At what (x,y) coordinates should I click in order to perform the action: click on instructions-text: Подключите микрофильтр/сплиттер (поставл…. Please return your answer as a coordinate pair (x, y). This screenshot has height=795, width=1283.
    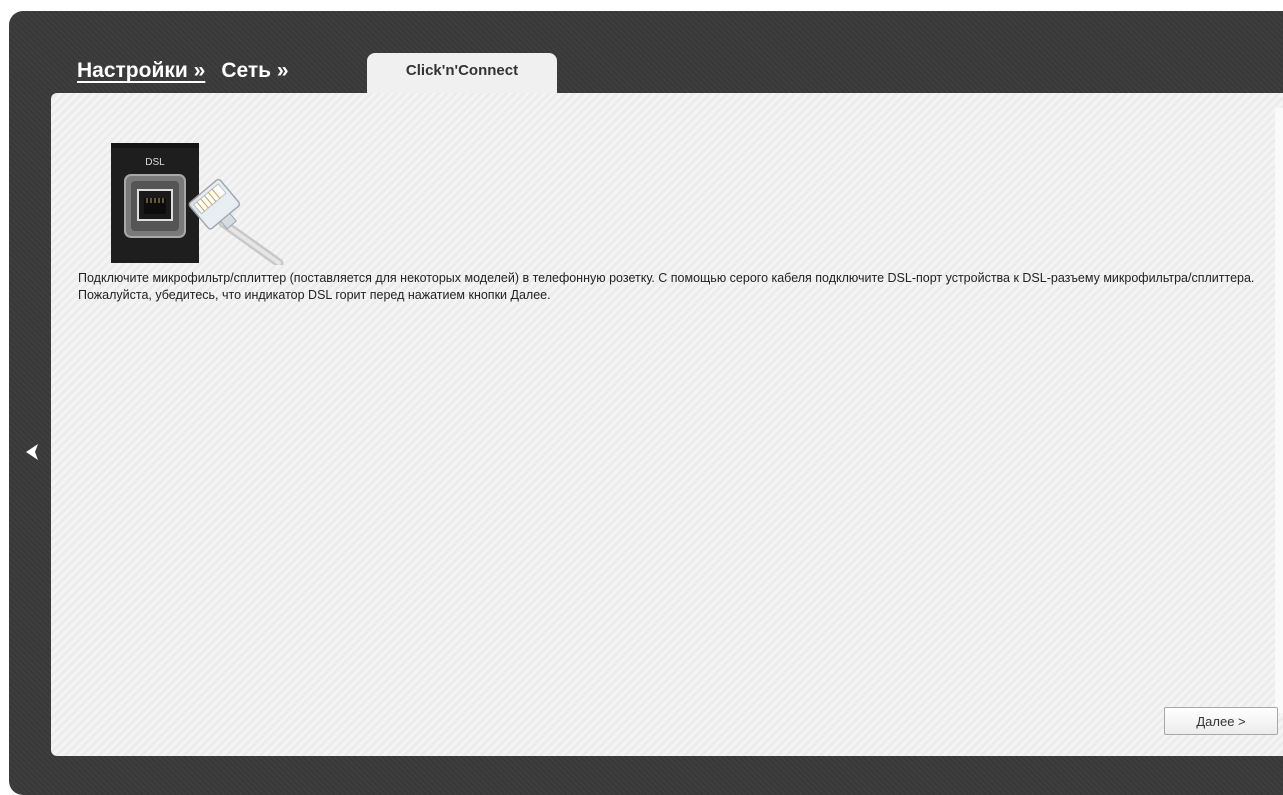
    Looking at the image, I should click on (668, 287).